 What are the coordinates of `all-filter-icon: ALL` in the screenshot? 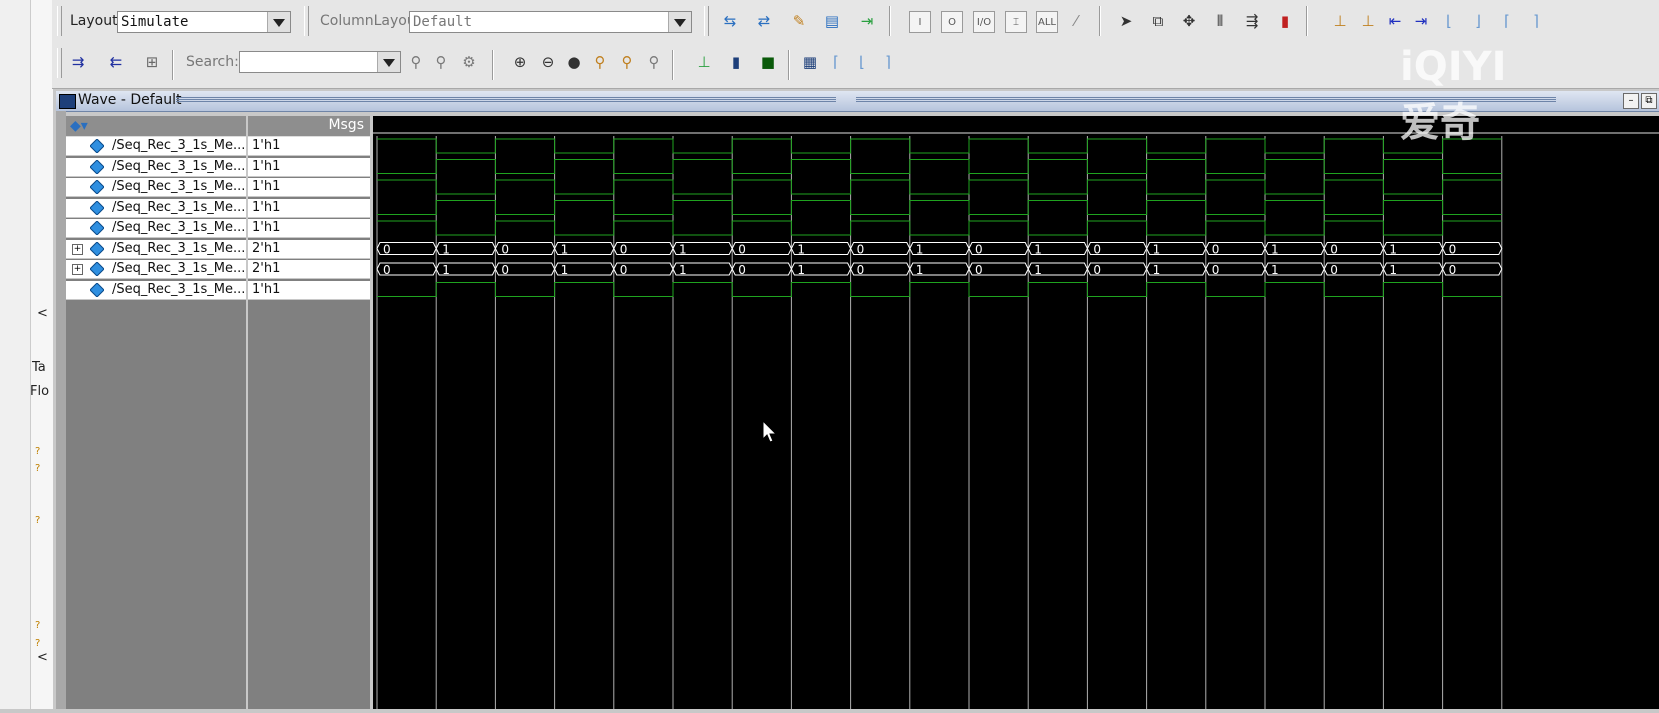 It's located at (1047, 22).